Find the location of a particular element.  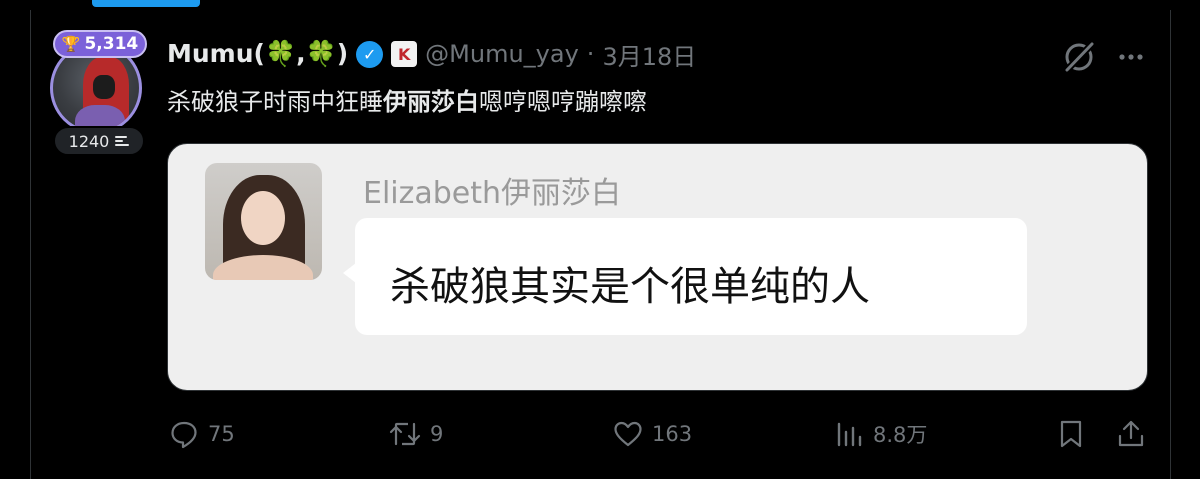

chat-bubble: 杀破狼其实是个很单纯的人 is located at coordinates (691, 276).